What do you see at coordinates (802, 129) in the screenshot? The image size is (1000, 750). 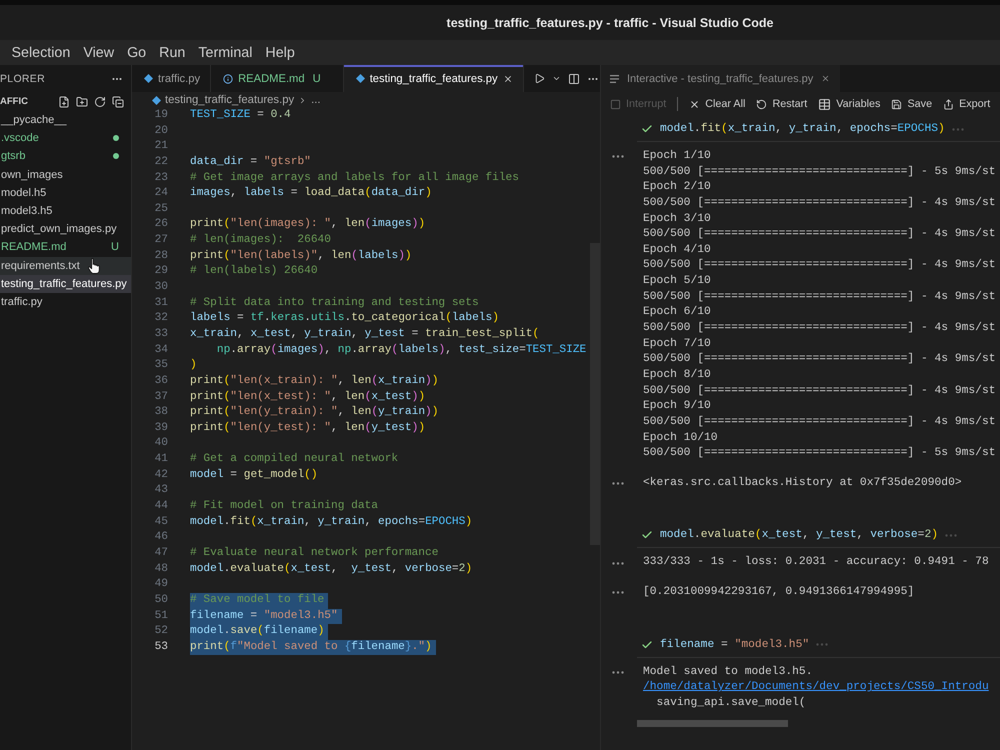 I see `cell-code: model.fit(x_train, y_train, epochs=EPOCHS)` at bounding box center [802, 129].